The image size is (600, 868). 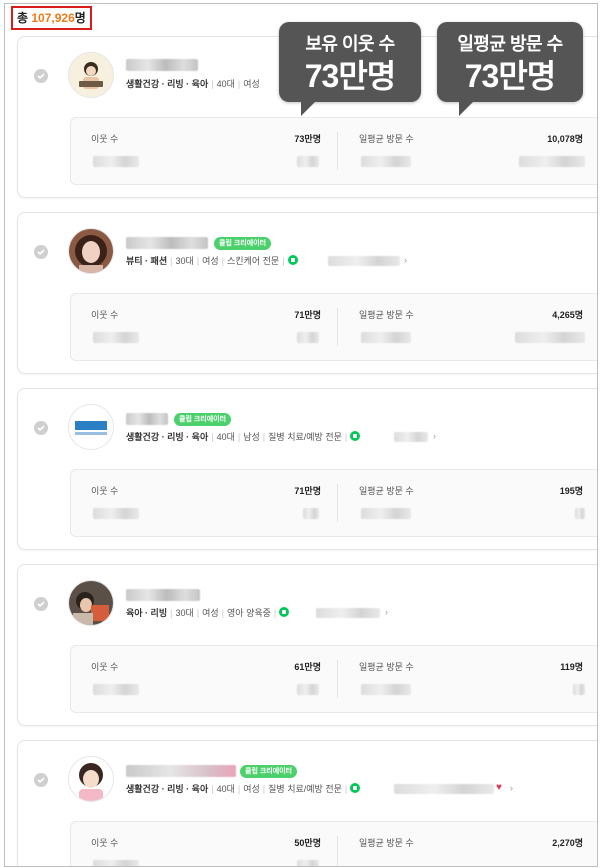 I want to click on profile-meta: 뷰티 · 패션 | 30대 | 여성 | 스킨케어 전문 |, so click(x=213, y=261).